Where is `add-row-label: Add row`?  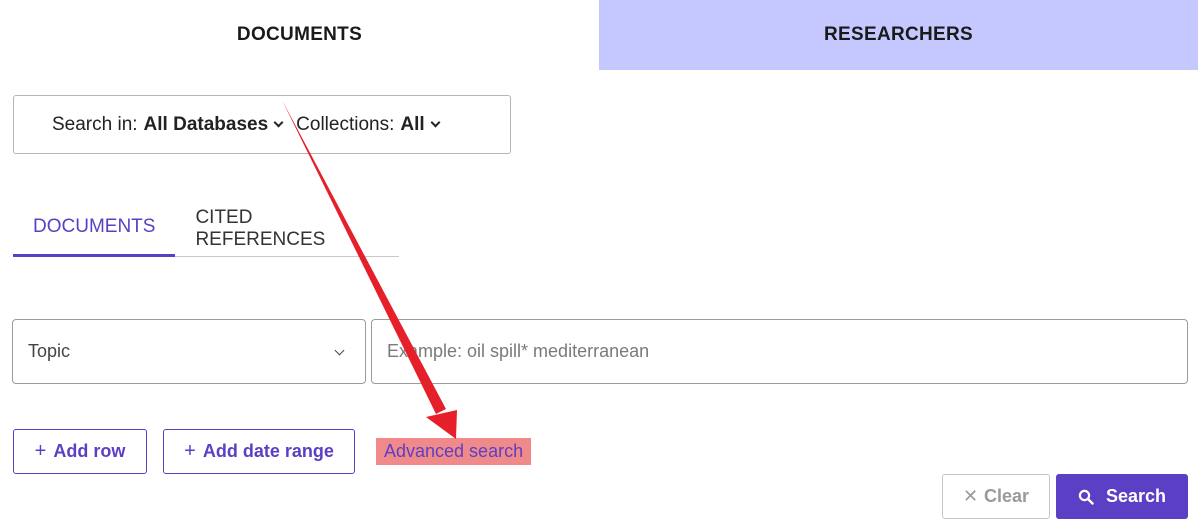
add-row-label: Add row is located at coordinates (89, 451).